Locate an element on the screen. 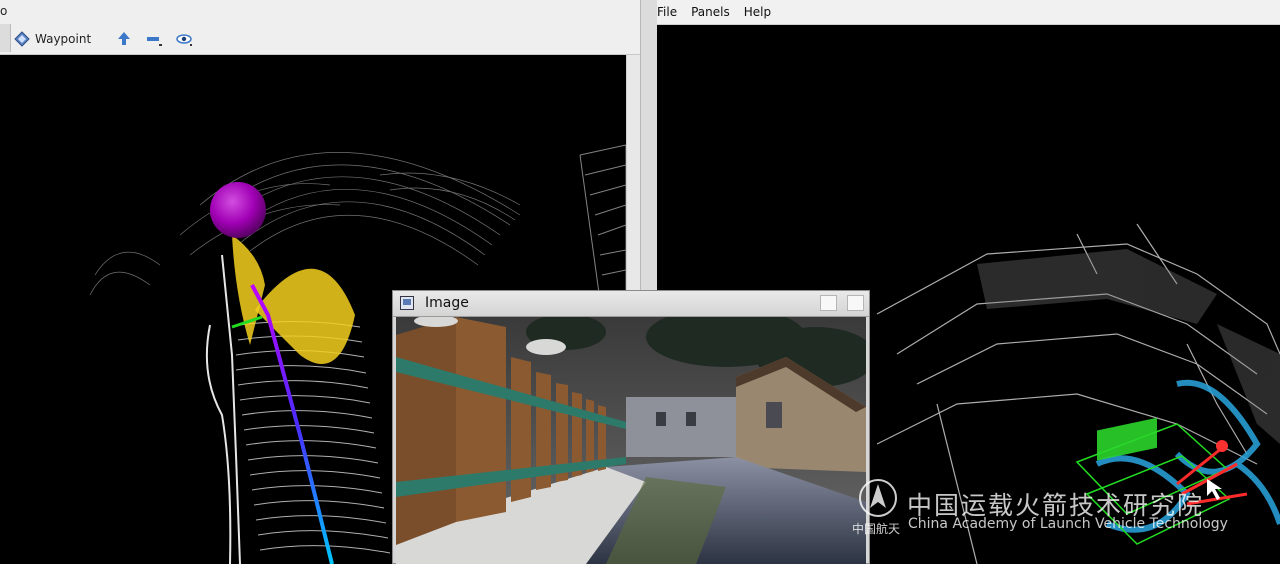 The image size is (1280, 564). waypoint-icon is located at coordinates (22, 39).